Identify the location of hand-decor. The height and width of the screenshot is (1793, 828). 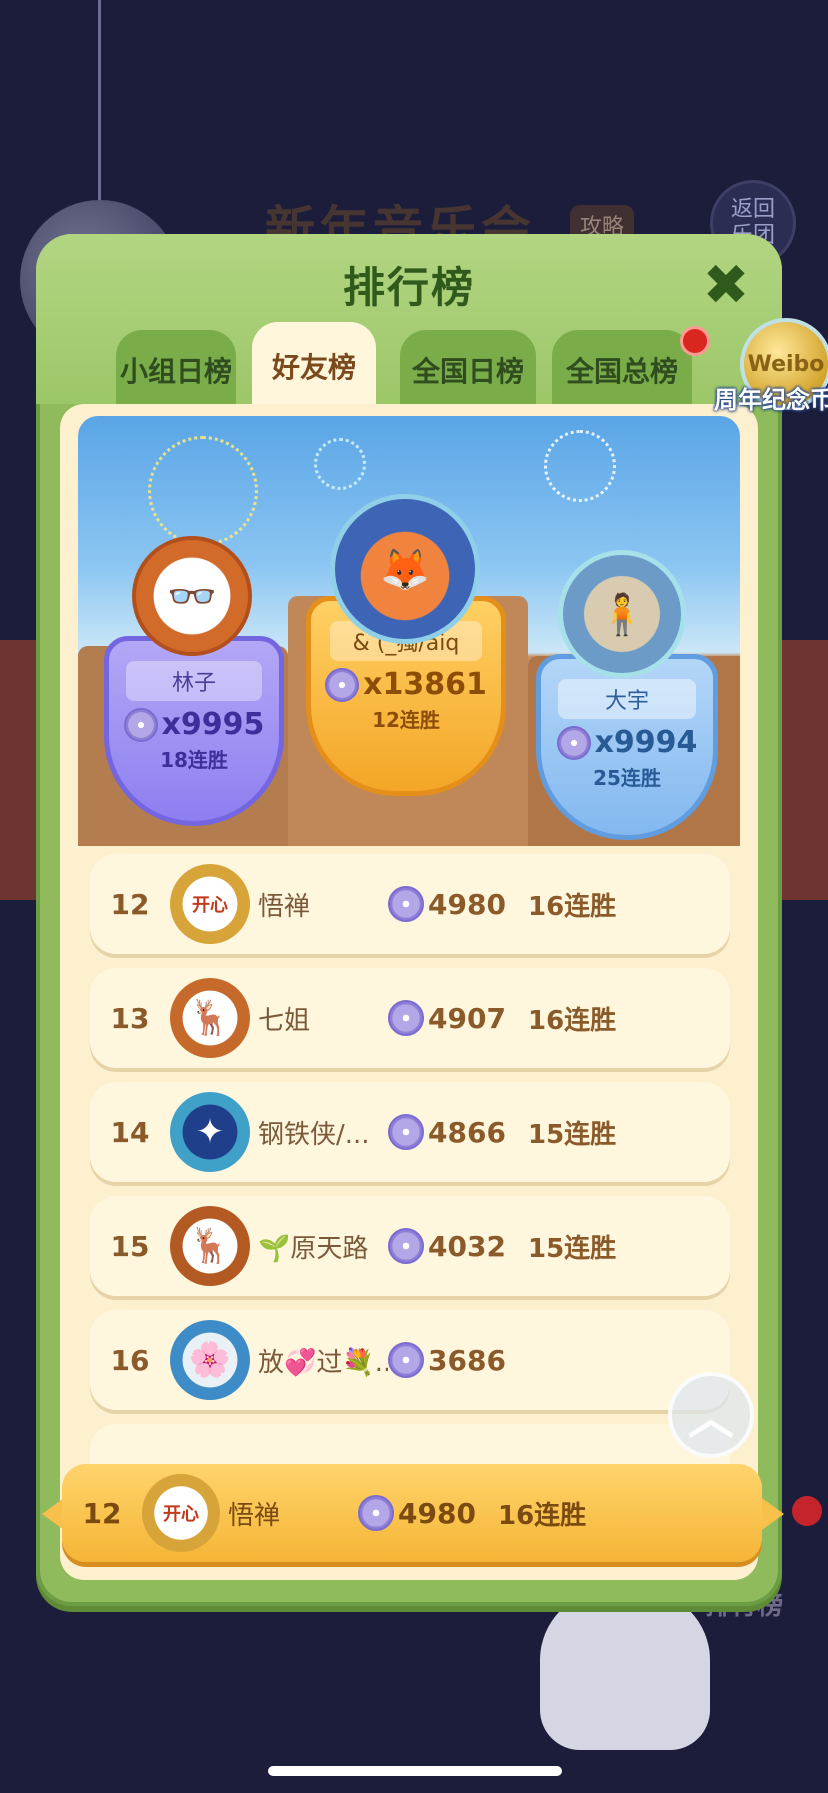
(625, 1670).